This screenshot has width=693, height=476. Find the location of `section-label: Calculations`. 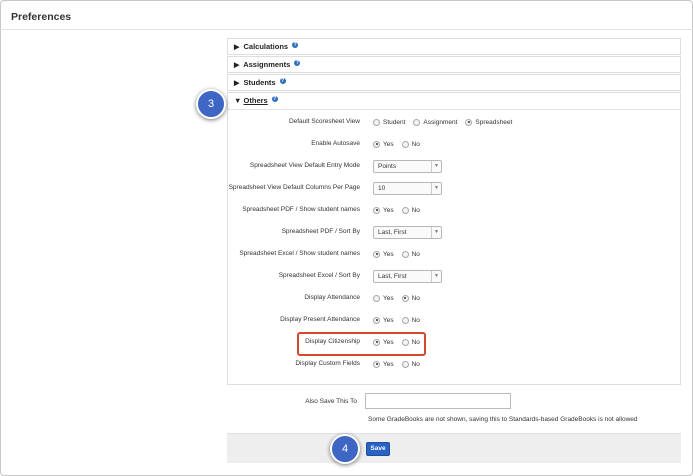

section-label: Calculations is located at coordinates (266, 46).